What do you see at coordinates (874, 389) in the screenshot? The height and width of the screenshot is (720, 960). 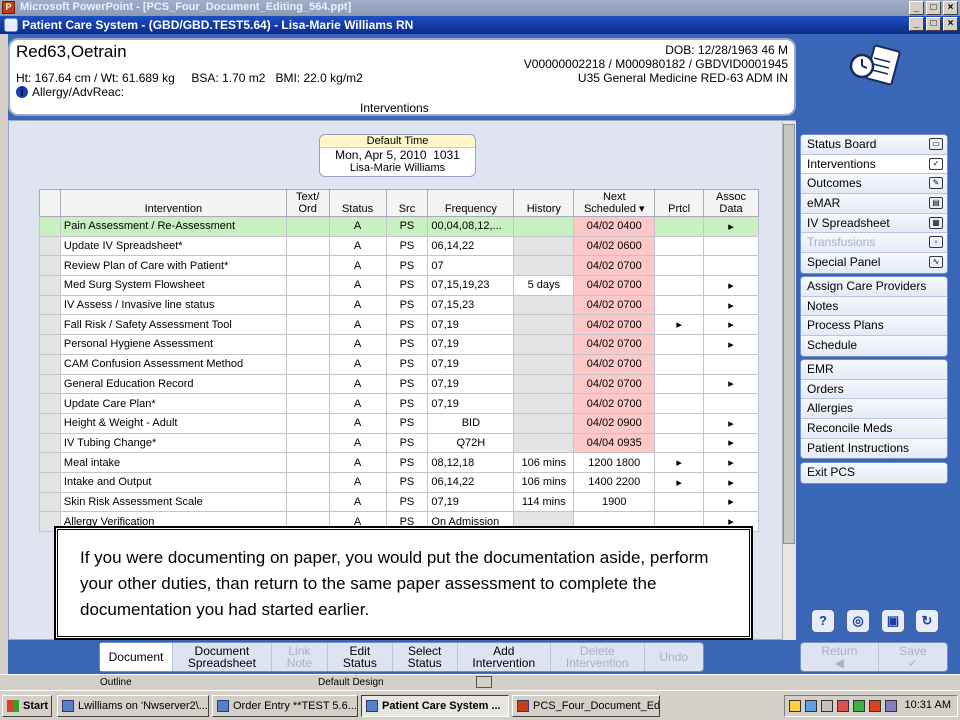 I see `nav-item-orders: Orders` at bounding box center [874, 389].